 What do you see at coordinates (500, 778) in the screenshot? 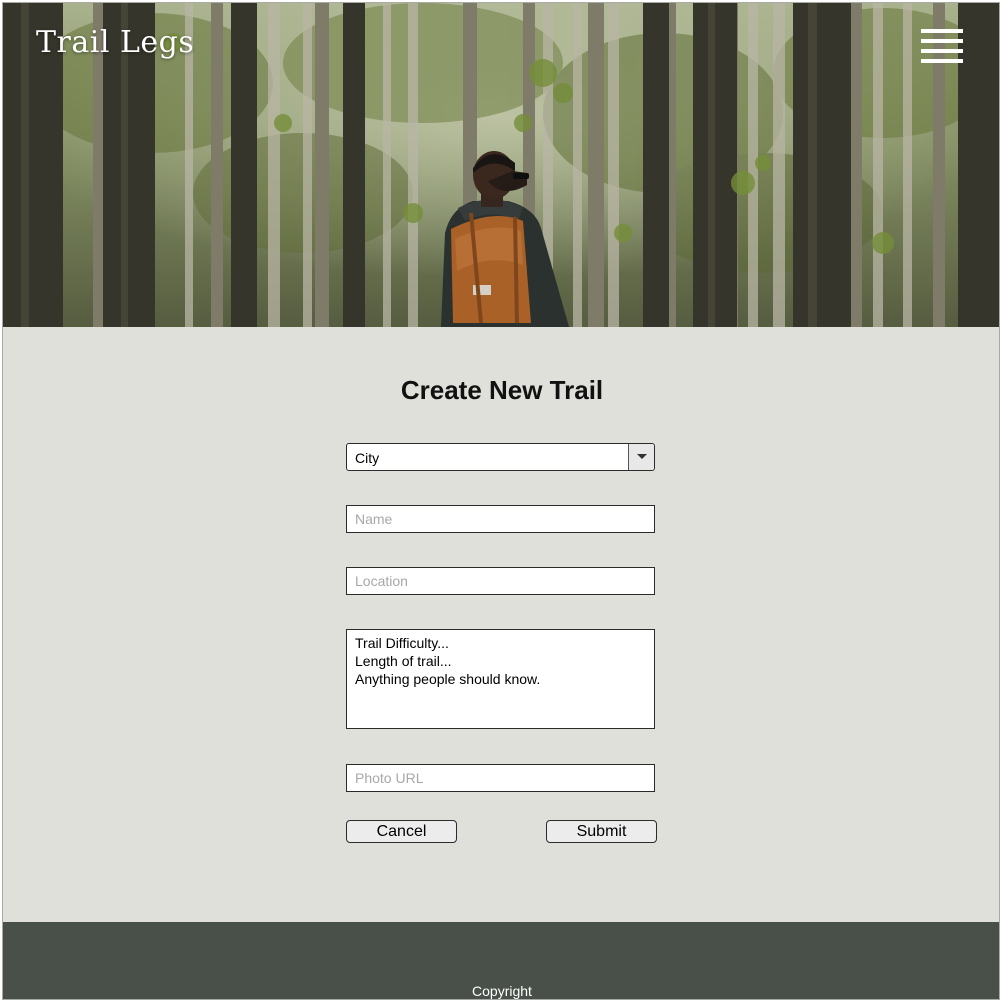
I see `photo-url-input` at bounding box center [500, 778].